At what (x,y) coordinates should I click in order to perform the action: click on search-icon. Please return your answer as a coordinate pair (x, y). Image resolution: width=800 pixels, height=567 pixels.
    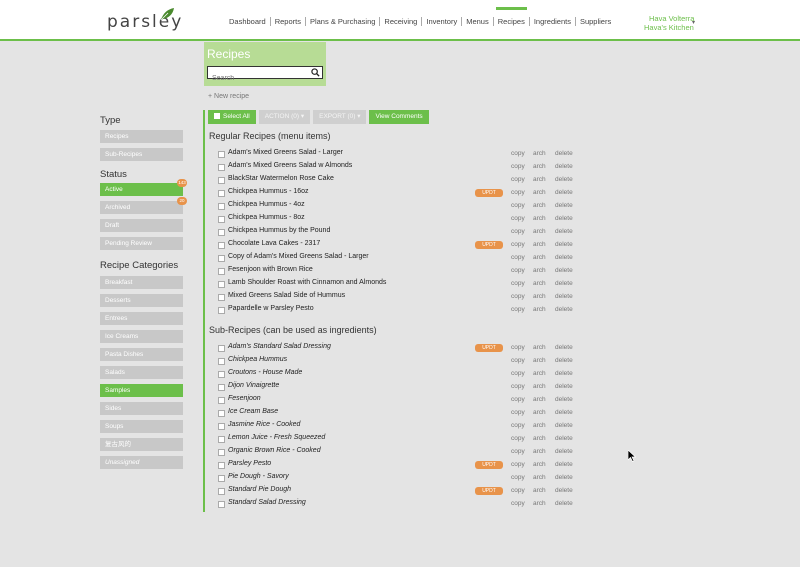
    Looking at the image, I should click on (315, 72).